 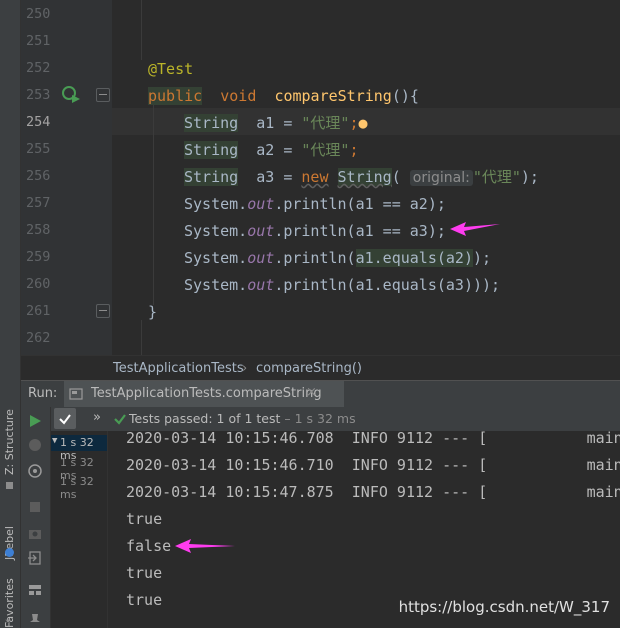 What do you see at coordinates (97, 417) in the screenshot?
I see `expand-icon: »` at bounding box center [97, 417].